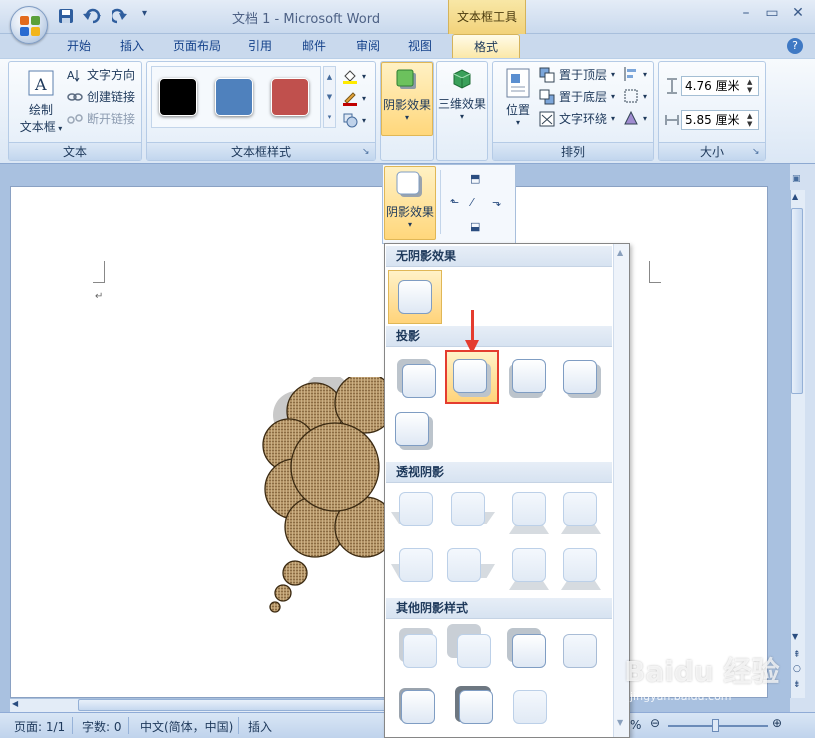 The image size is (815, 738). Describe the element at coordinates (111, 75) in the screenshot. I see `text-direction-label: 文字方向` at that location.